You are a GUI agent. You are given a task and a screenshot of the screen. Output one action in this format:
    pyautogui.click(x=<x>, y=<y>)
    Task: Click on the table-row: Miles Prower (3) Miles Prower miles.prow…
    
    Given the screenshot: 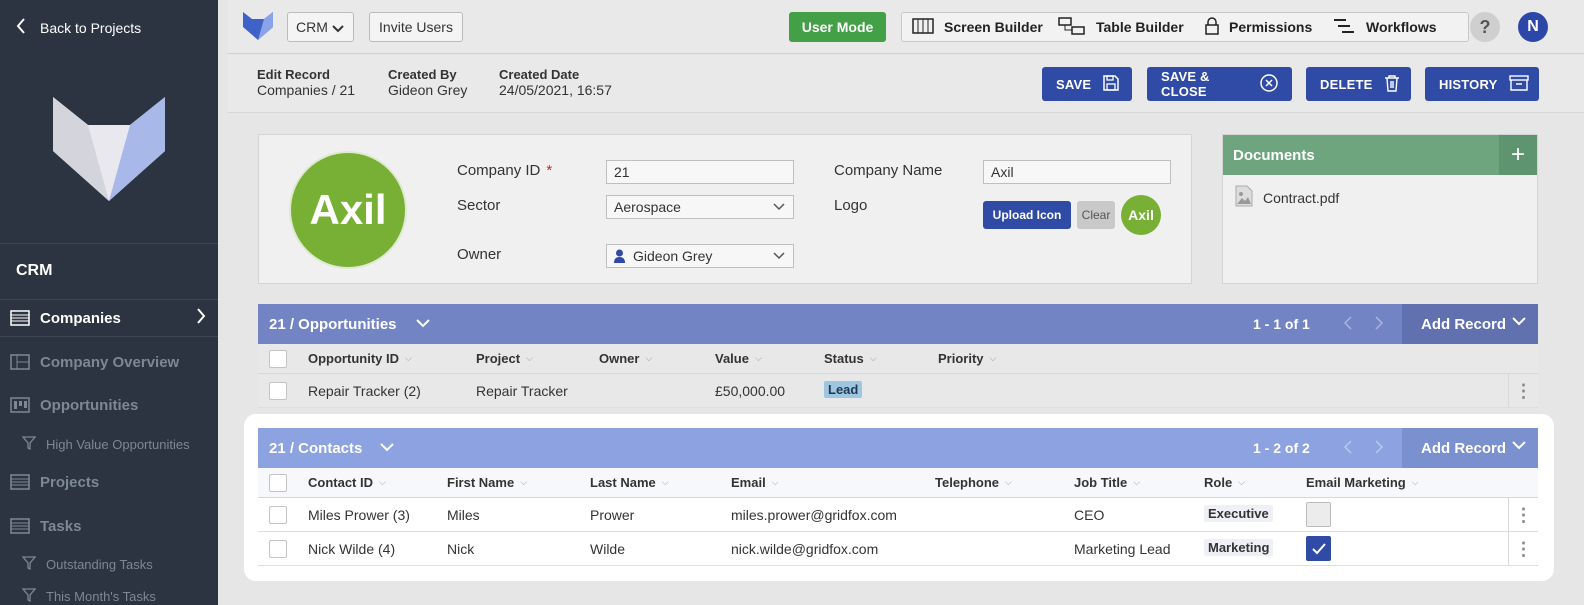 What is the action you would take?
    pyautogui.click(x=898, y=515)
    